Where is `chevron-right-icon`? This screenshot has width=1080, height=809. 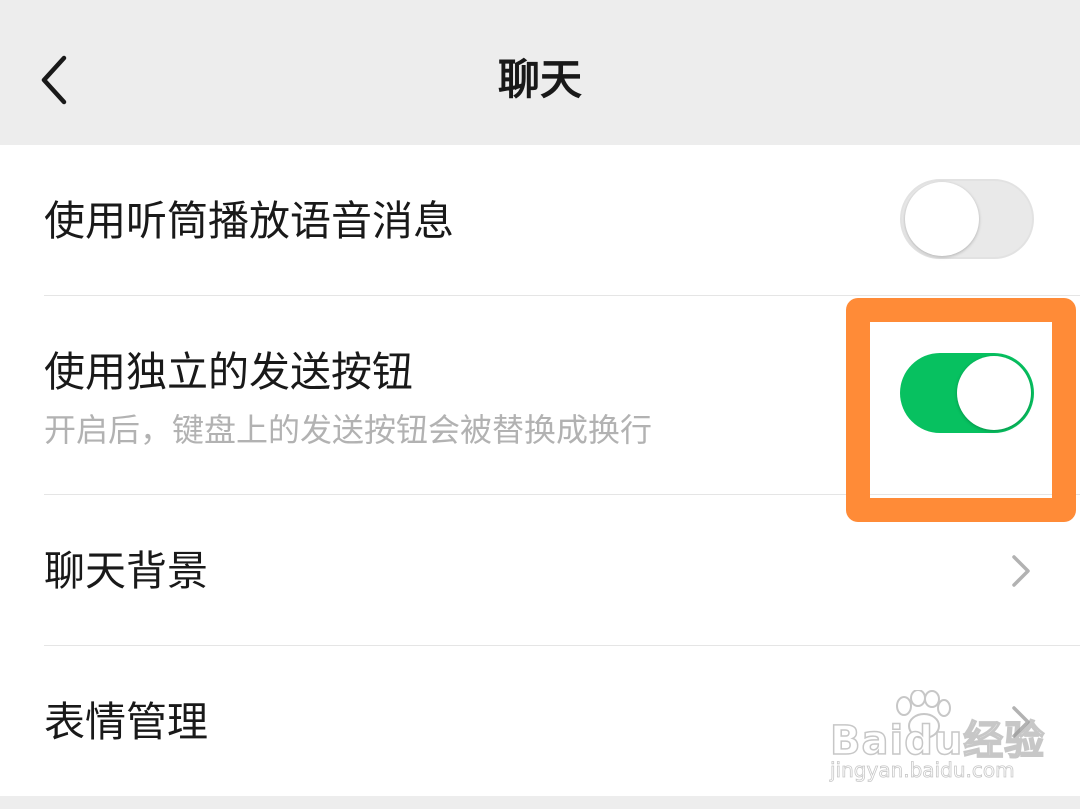 chevron-right-icon is located at coordinates (1021, 571).